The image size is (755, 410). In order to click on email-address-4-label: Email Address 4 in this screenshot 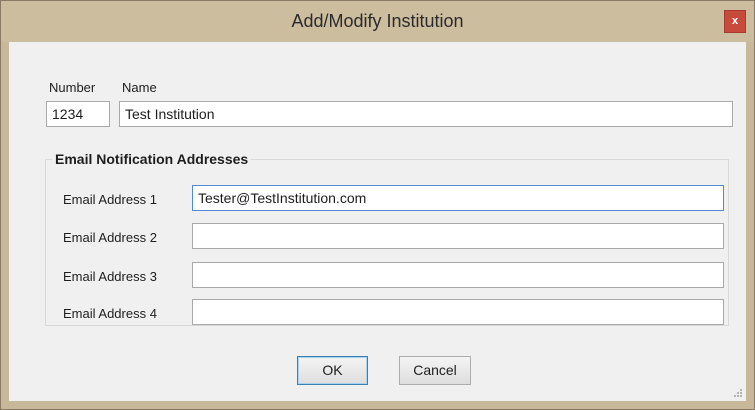, I will do `click(110, 313)`.